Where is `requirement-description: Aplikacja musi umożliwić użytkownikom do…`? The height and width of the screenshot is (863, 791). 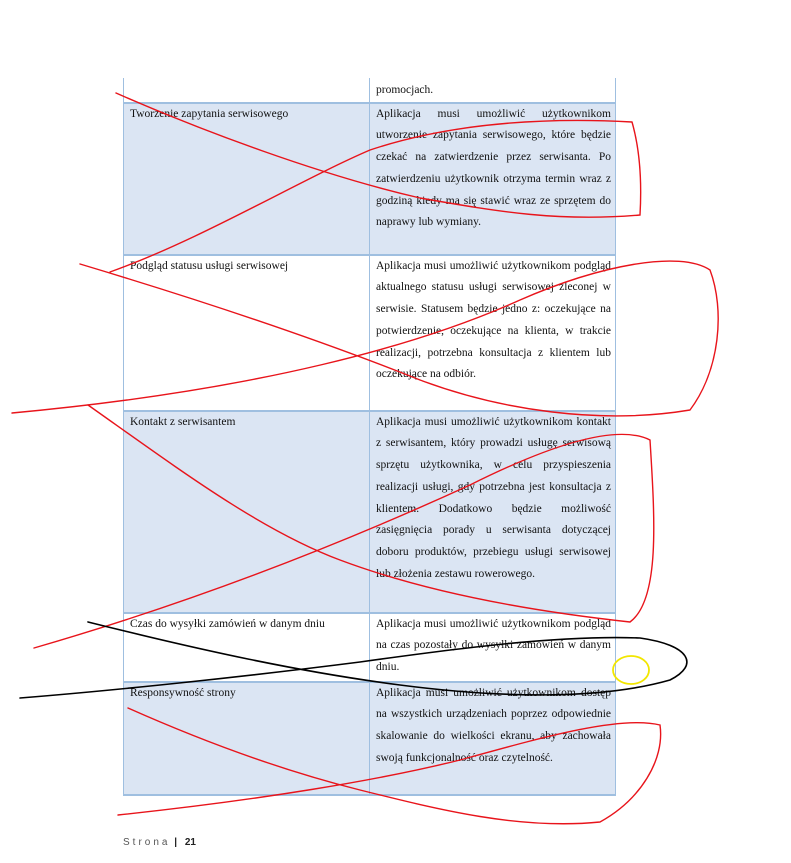
requirement-description: Aplikacja musi umożliwić użytkownikom do… is located at coordinates (492, 738).